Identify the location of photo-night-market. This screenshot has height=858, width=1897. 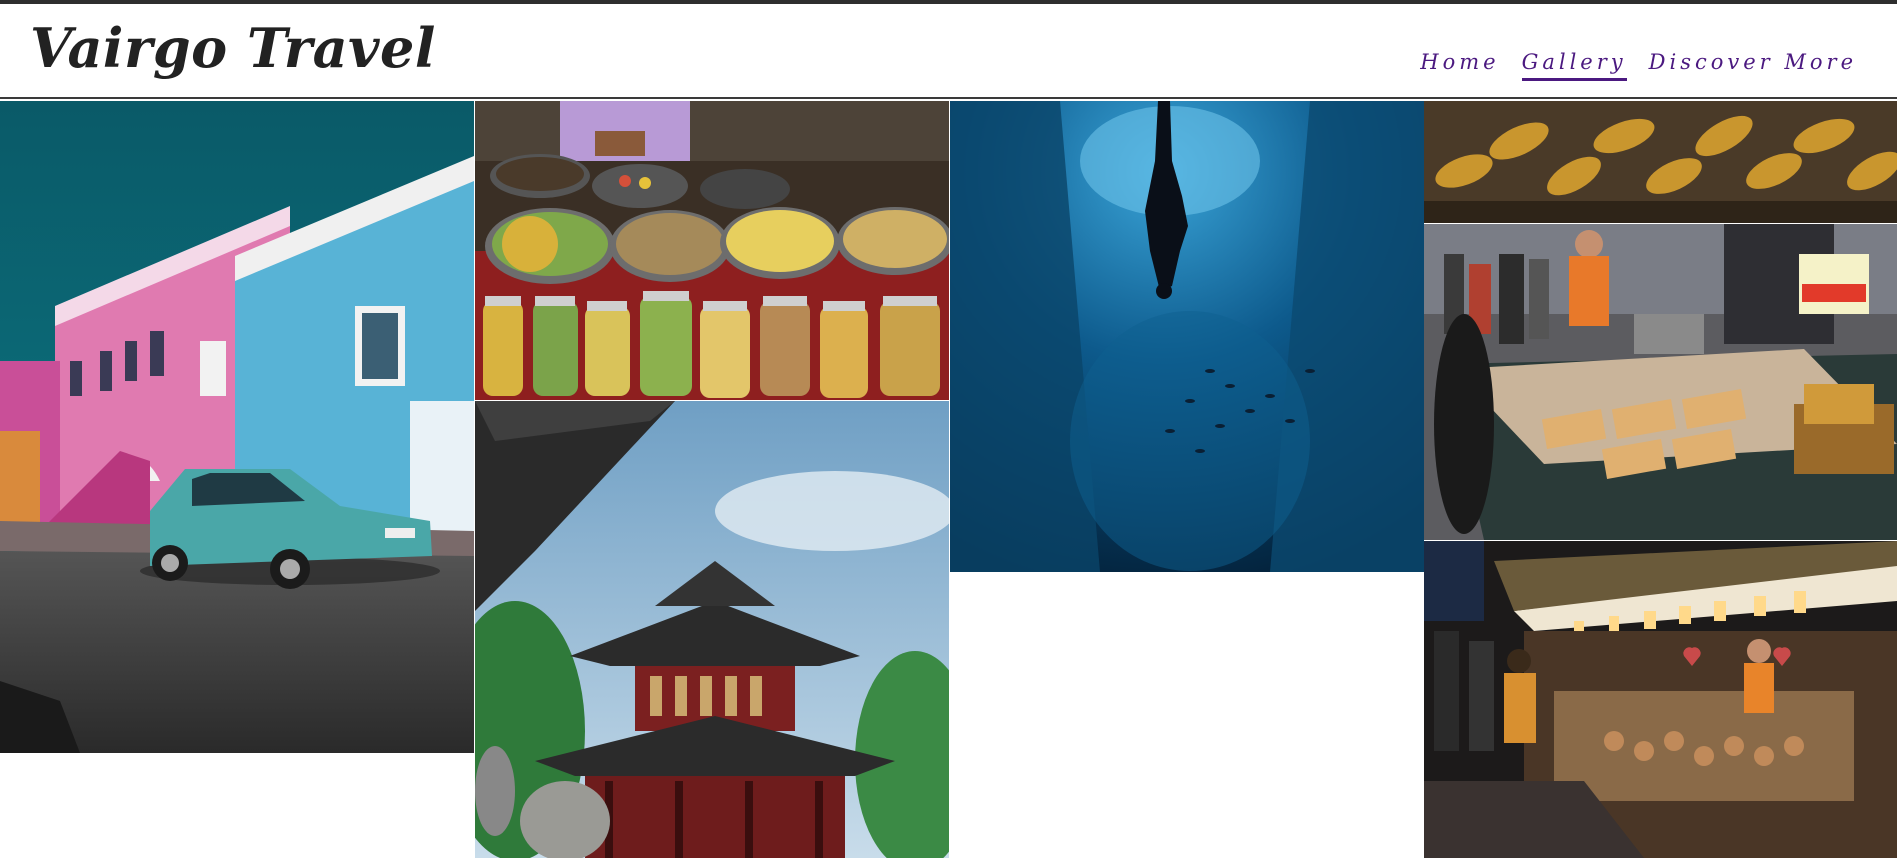
(1660, 699).